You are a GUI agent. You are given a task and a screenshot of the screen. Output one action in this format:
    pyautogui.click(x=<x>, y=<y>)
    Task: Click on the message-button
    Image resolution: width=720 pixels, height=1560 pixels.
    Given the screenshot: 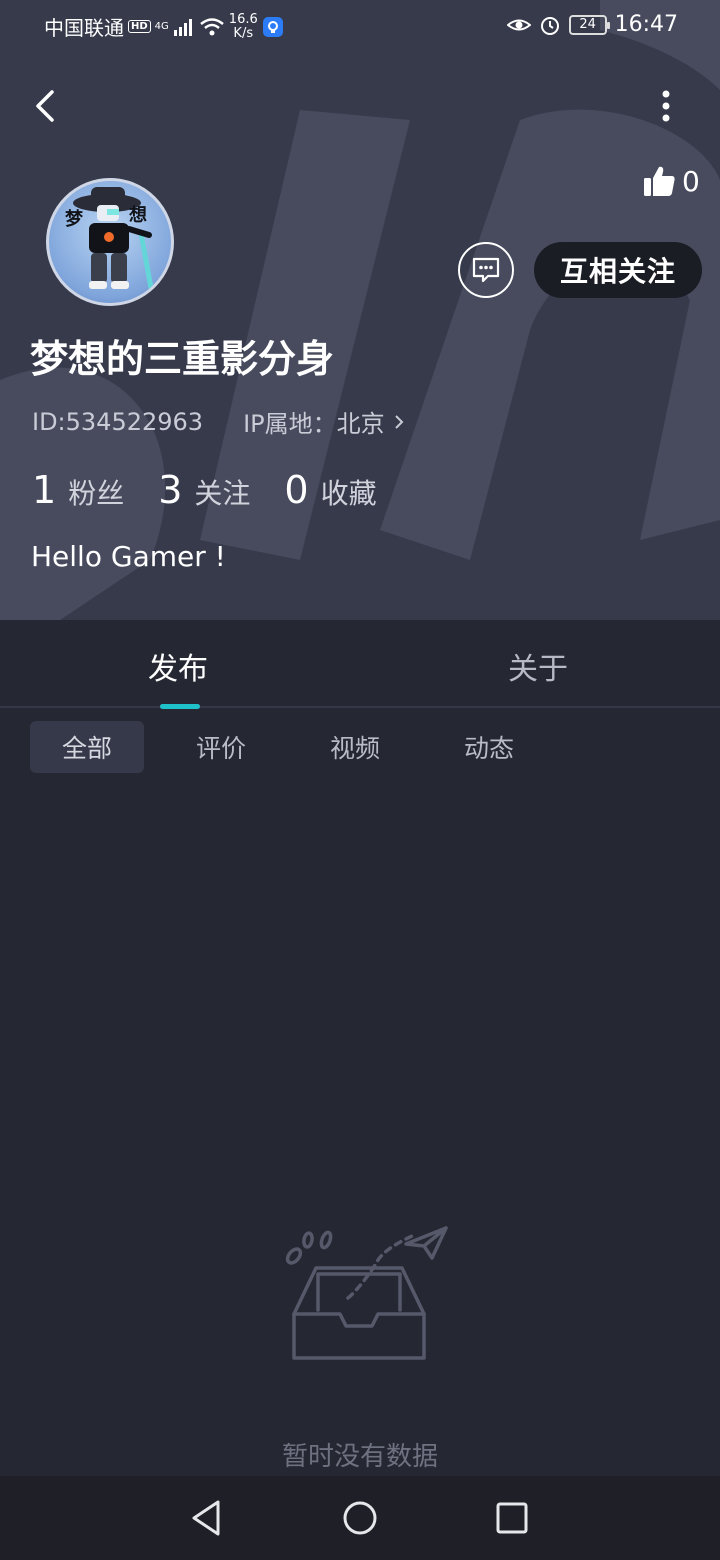 What is the action you would take?
    pyautogui.click(x=486, y=270)
    